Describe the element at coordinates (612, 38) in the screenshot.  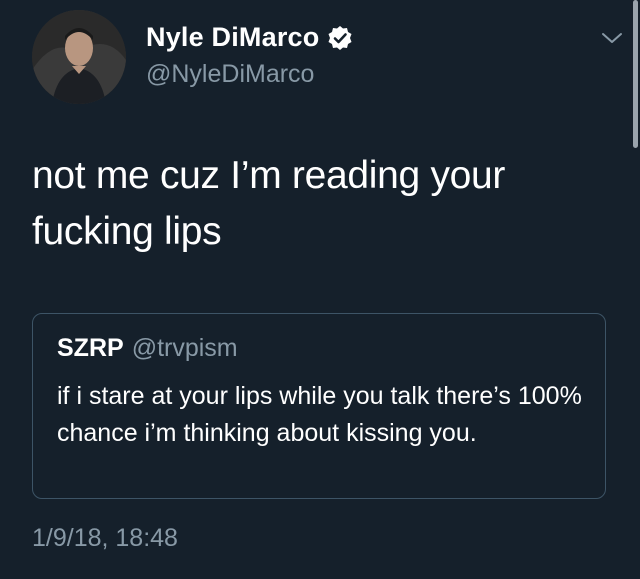
I see `chevron-down-icon` at that location.